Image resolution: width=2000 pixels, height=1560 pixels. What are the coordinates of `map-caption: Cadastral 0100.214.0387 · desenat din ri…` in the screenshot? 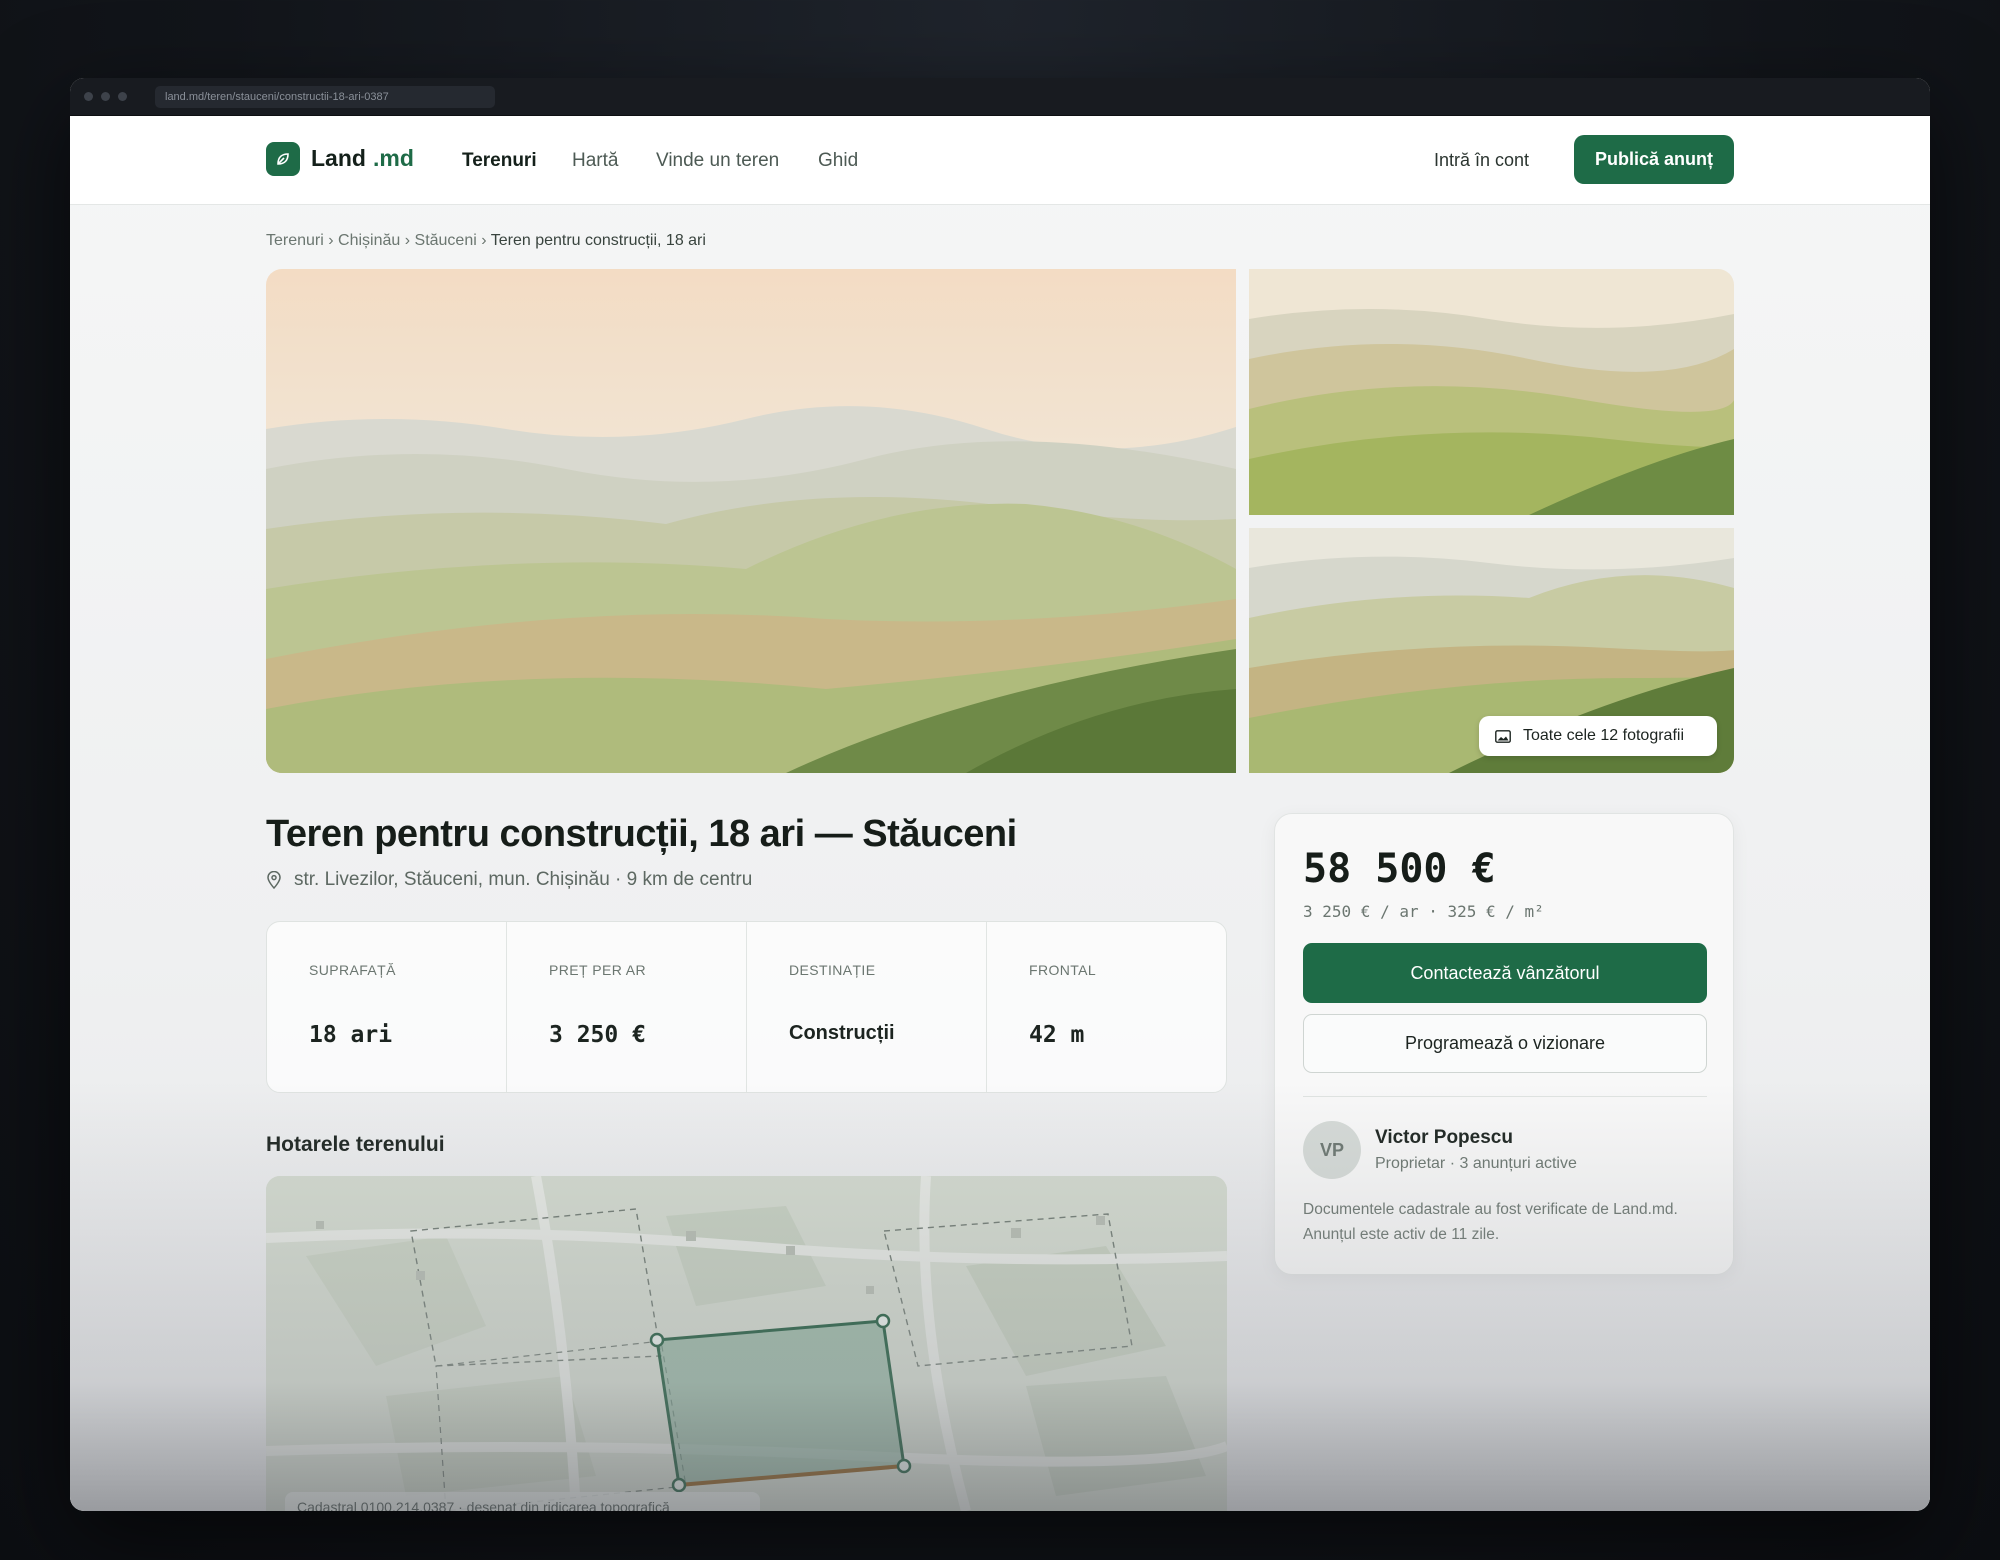 It's located at (522, 1501).